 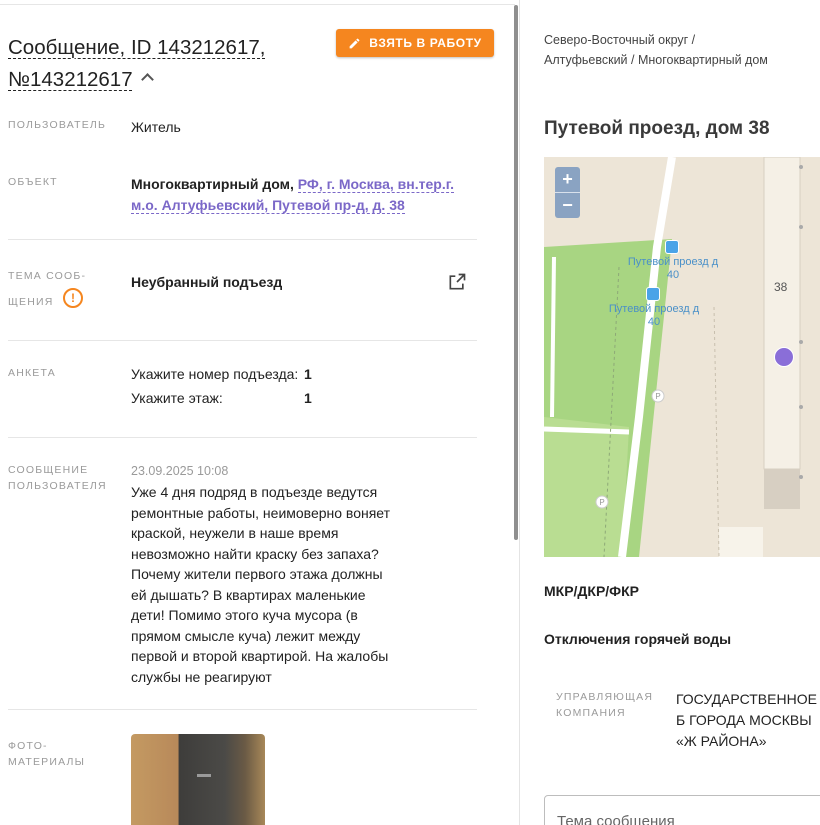 I want to click on topic-value: Неубранный подъезд, so click(x=207, y=282).